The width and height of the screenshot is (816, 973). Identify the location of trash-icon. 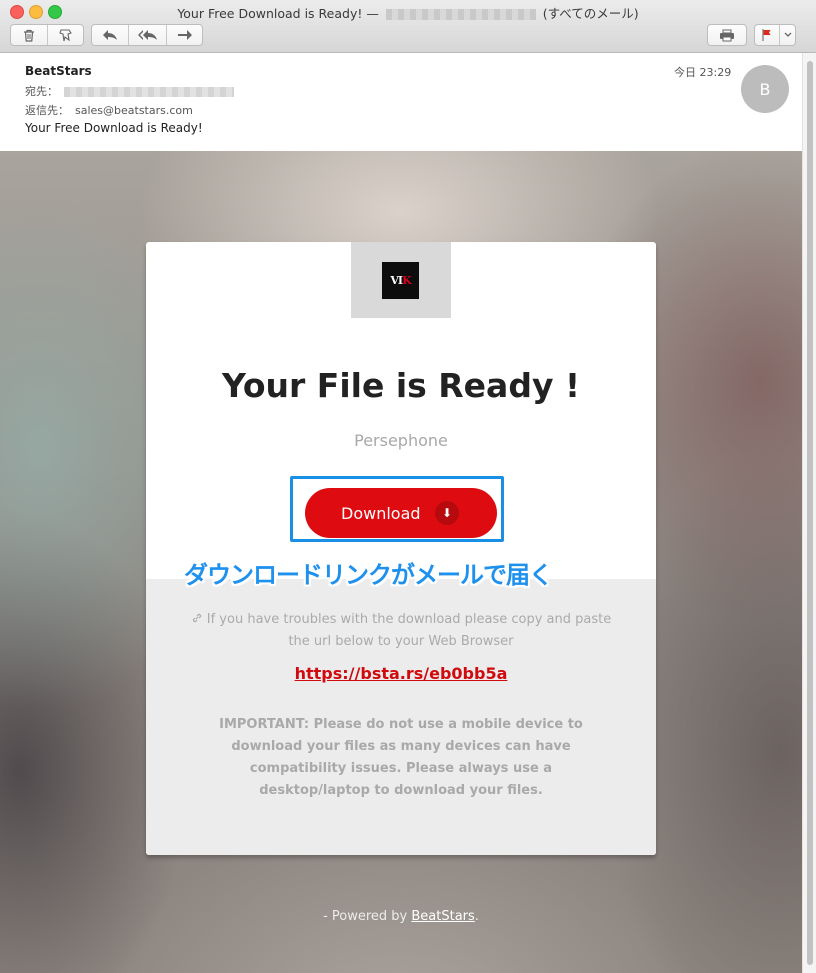
(29, 35).